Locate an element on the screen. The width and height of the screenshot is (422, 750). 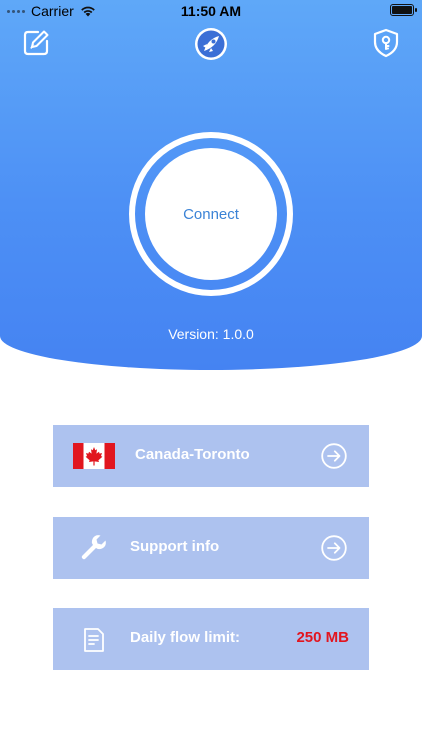
rocket-logo-icon is located at coordinates (211, 44).